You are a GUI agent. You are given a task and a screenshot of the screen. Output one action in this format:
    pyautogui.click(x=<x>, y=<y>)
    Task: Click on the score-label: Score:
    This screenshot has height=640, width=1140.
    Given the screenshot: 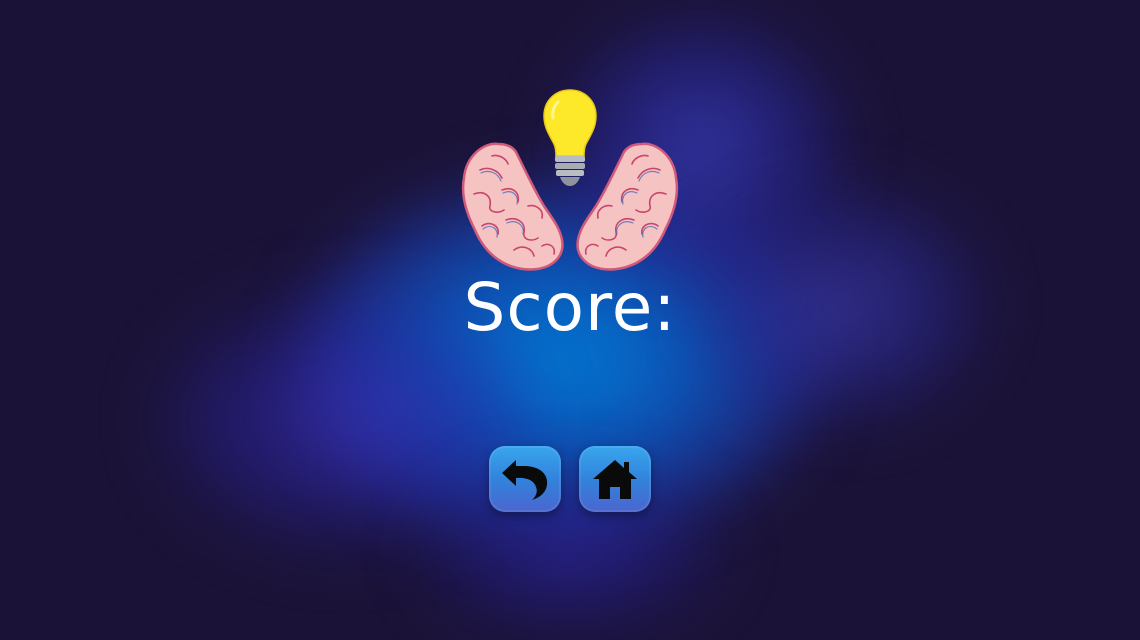 What is the action you would take?
    pyautogui.click(x=570, y=307)
    